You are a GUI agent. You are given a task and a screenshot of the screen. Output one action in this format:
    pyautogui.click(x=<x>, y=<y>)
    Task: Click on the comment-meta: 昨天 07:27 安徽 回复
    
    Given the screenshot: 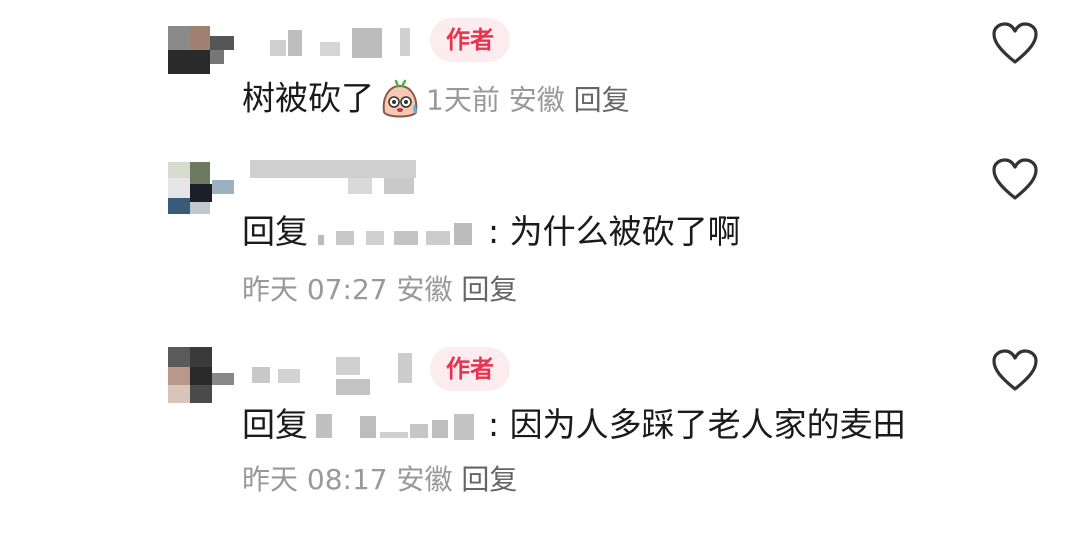 What is the action you would take?
    pyautogui.click(x=379, y=290)
    